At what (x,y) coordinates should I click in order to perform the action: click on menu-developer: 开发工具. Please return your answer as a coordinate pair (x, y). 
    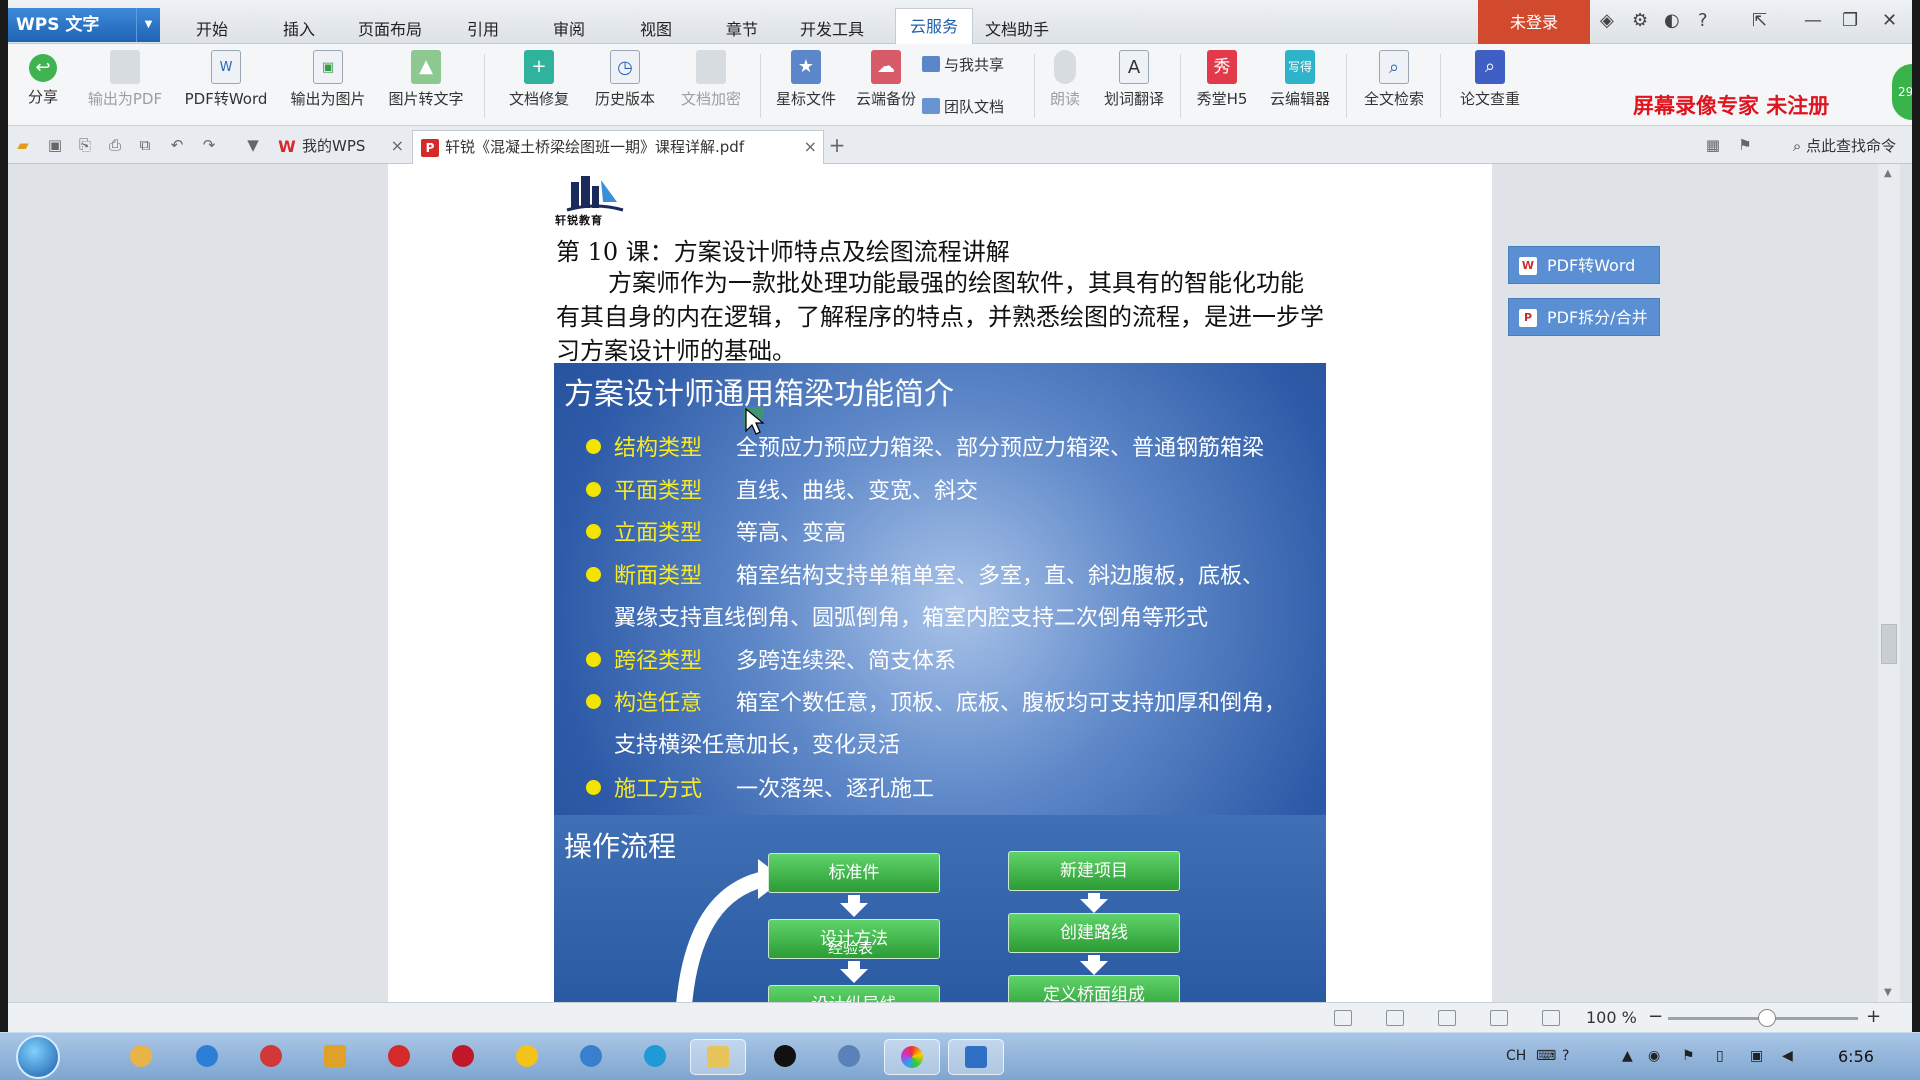
    Looking at the image, I should click on (832, 28).